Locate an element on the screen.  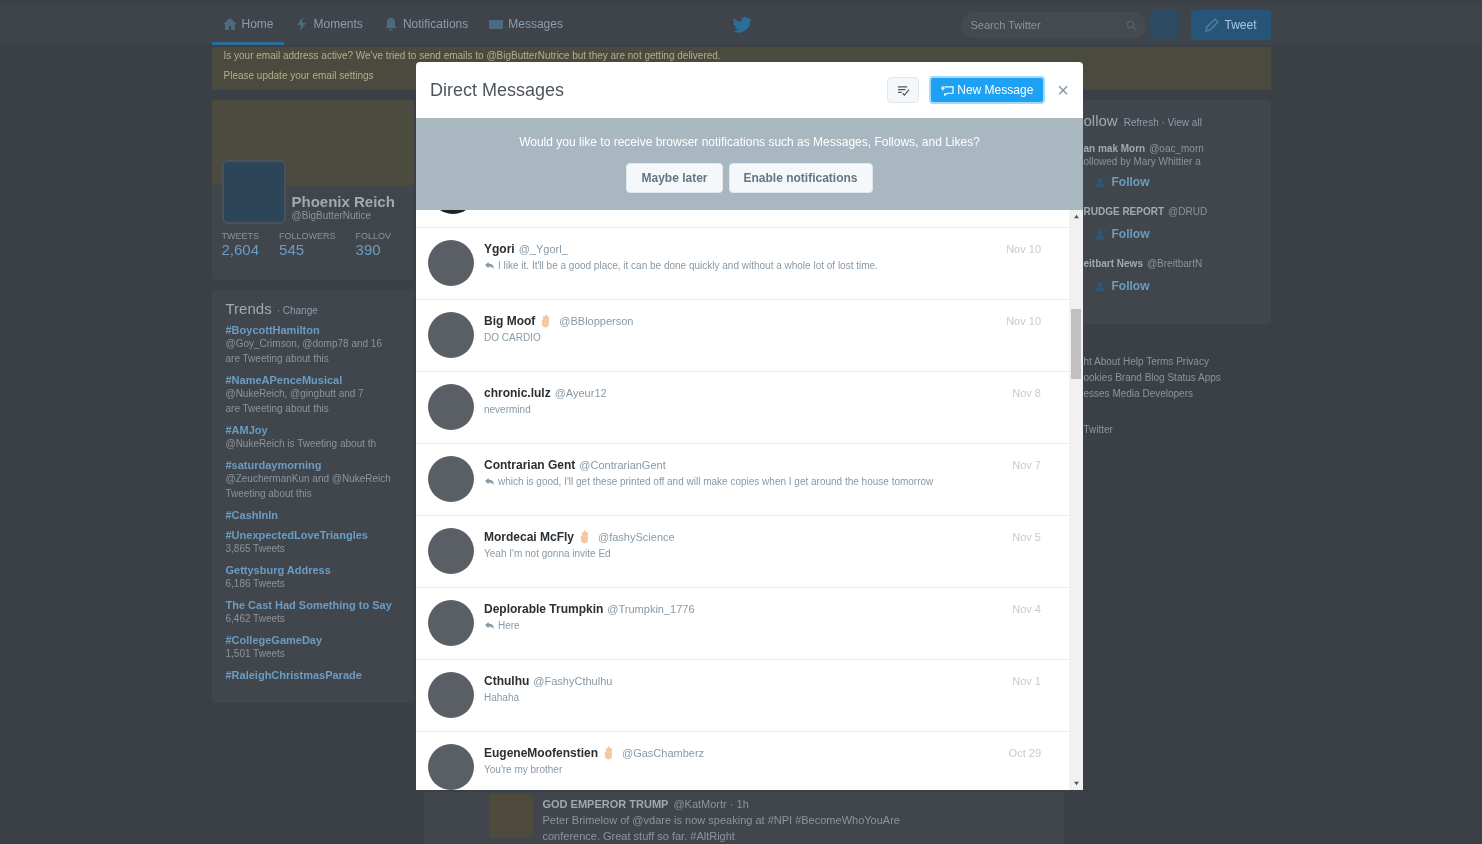
stat-value: 2,604 is located at coordinates (240, 249).